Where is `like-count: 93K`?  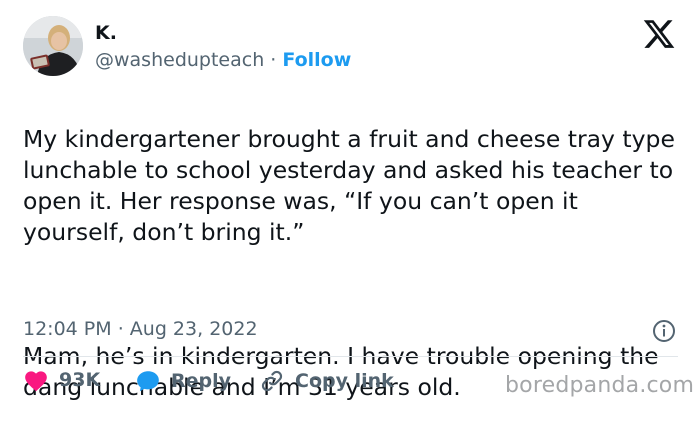 like-count: 93K is located at coordinates (80, 380).